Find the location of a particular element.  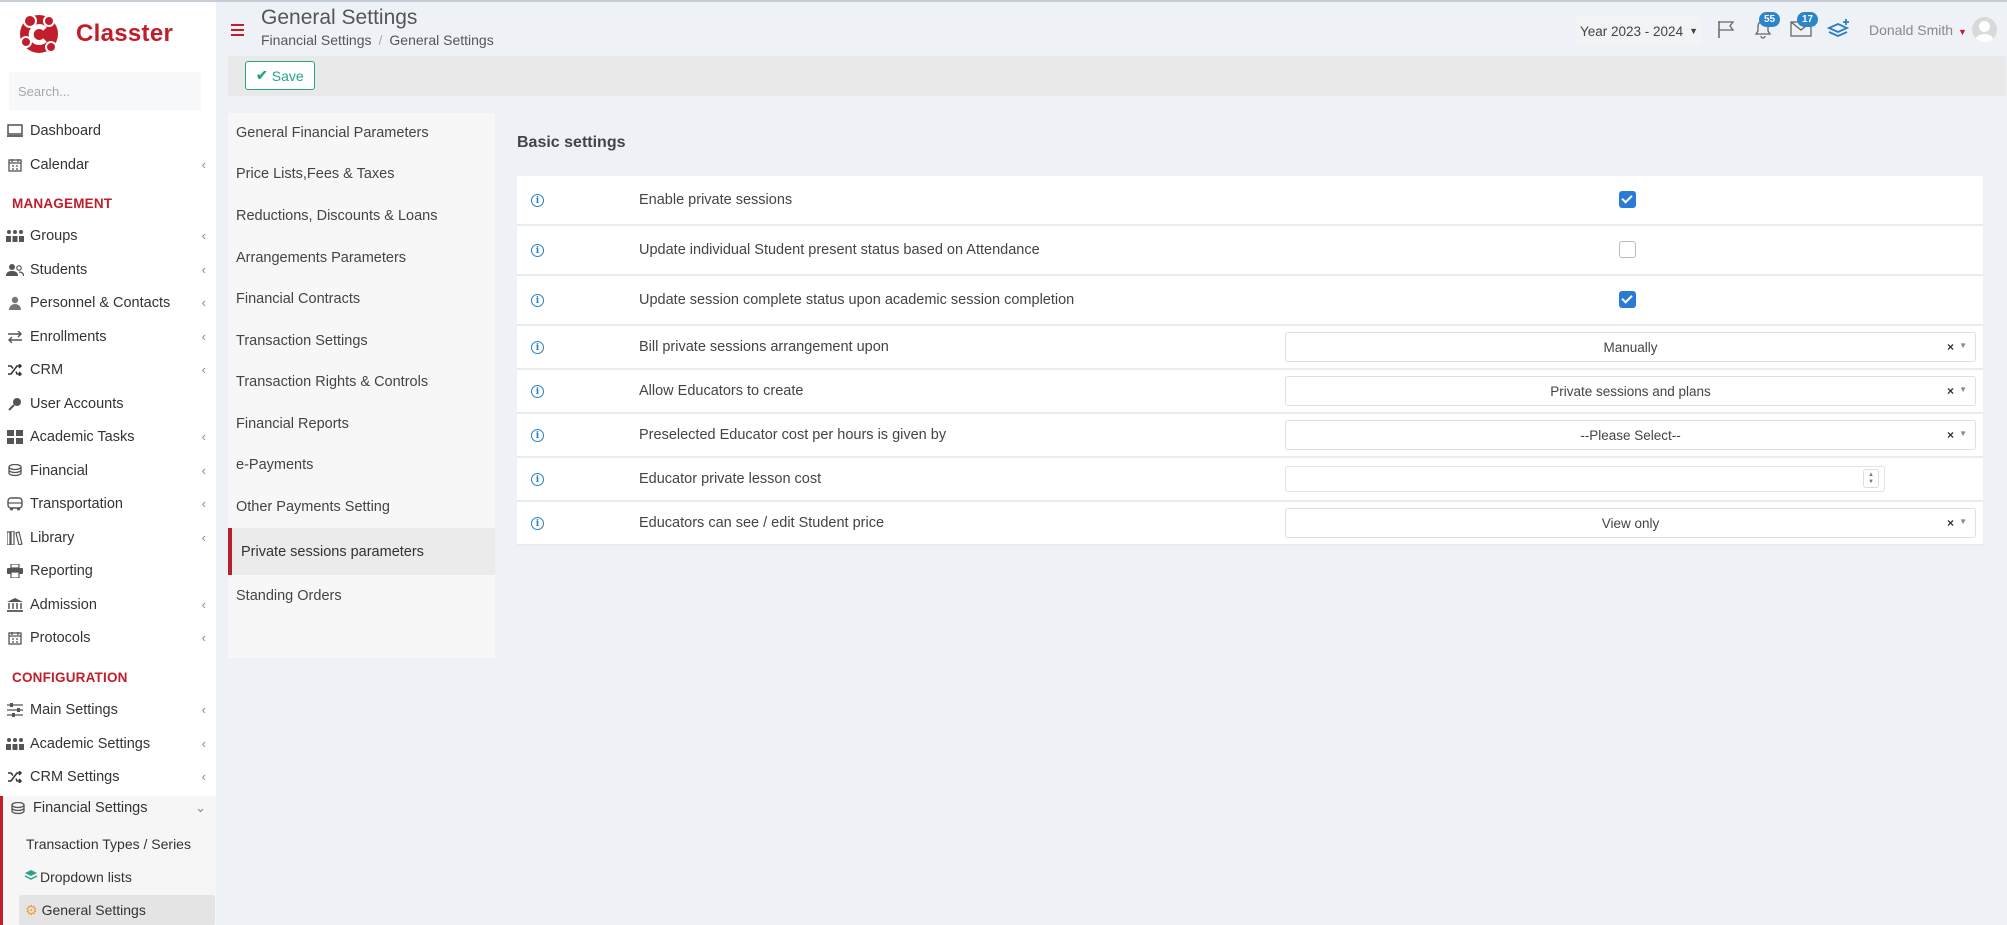

sidebar-item-transportation: Transportation ‹ is located at coordinates (108, 504).